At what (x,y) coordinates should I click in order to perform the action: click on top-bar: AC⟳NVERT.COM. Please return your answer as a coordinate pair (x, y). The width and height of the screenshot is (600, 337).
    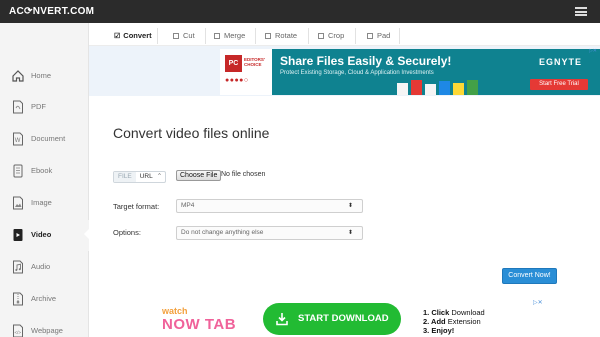
    Looking at the image, I should click on (300, 11).